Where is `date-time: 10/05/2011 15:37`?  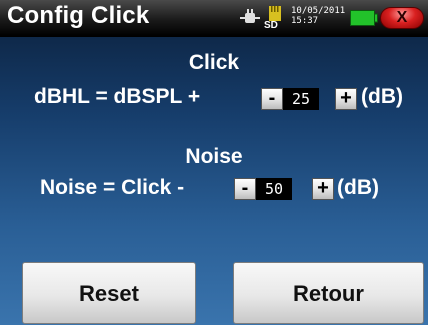
date-time: 10/05/2011 15:37 is located at coordinates (318, 16).